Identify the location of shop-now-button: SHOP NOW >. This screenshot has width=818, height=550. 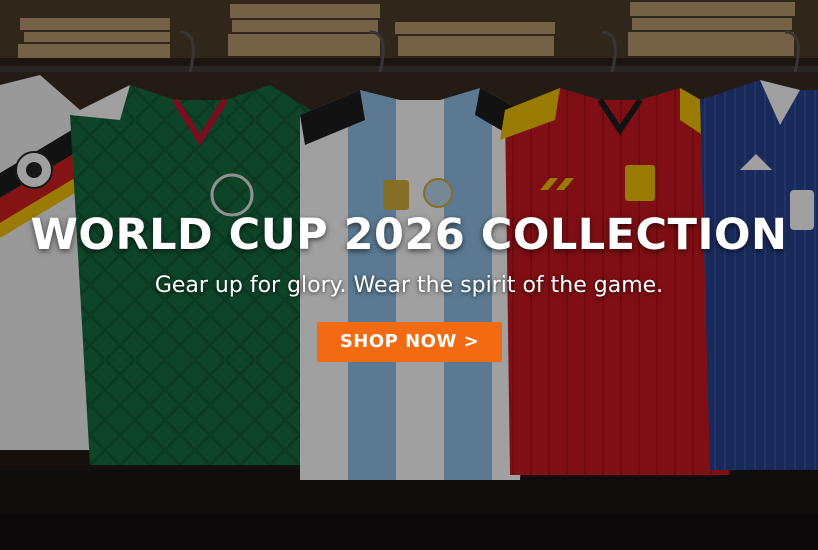
(409, 342).